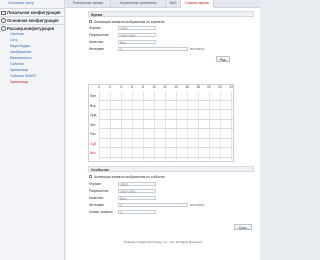 The height and width of the screenshot is (260, 320). I want to click on timing-capture-checkbox, so click(90, 21).